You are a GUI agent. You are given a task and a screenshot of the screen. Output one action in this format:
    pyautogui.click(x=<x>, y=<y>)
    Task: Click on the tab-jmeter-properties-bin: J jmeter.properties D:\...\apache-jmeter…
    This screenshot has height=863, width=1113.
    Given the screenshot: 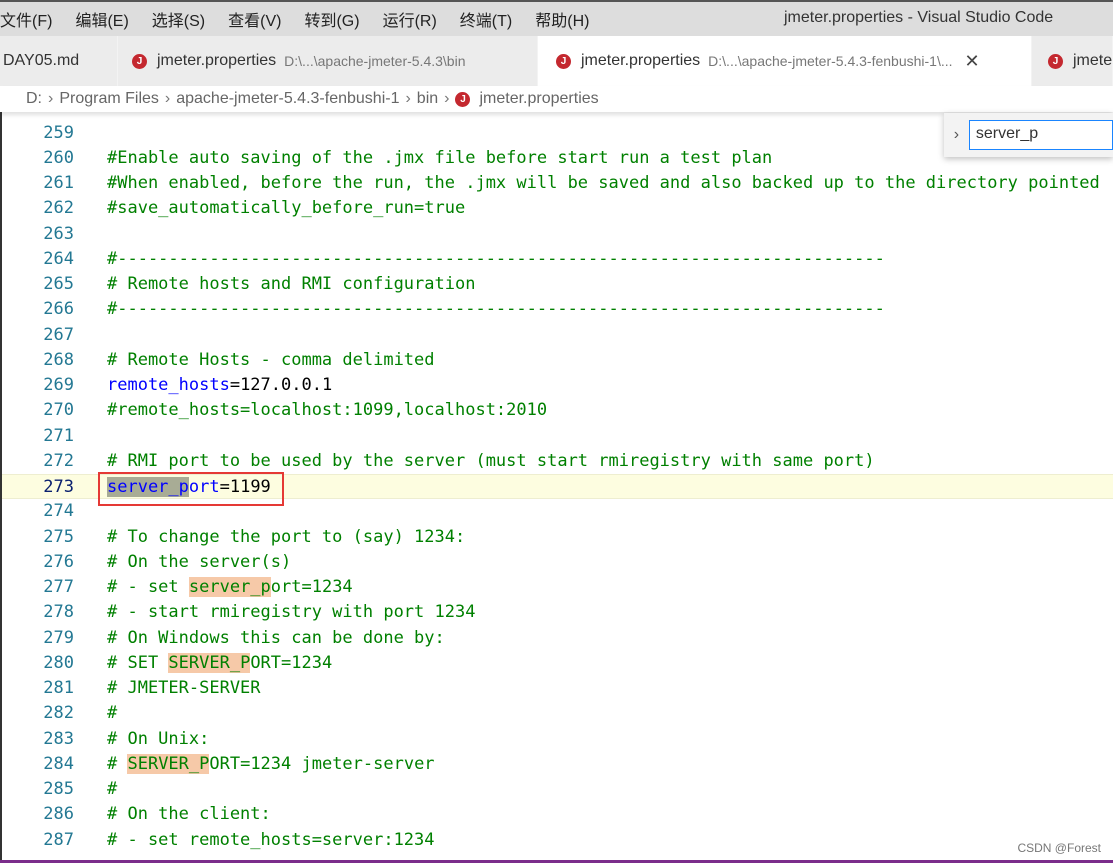 What is the action you would take?
    pyautogui.click(x=328, y=61)
    